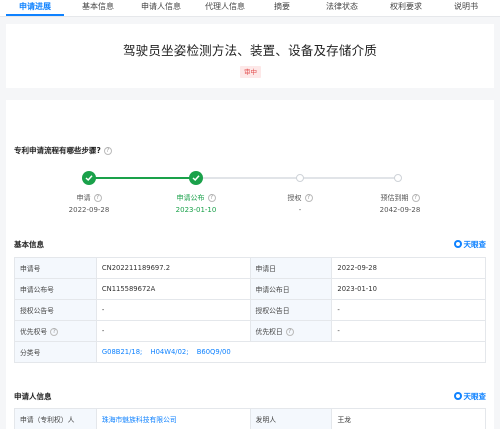 Image resolution: width=500 pixels, height=429 pixels. I want to click on tab-bar: 申请进展 基本信息 申请人信息 代理人信息 摘要 法律状态 权利要求 说明书, so click(250, 8).